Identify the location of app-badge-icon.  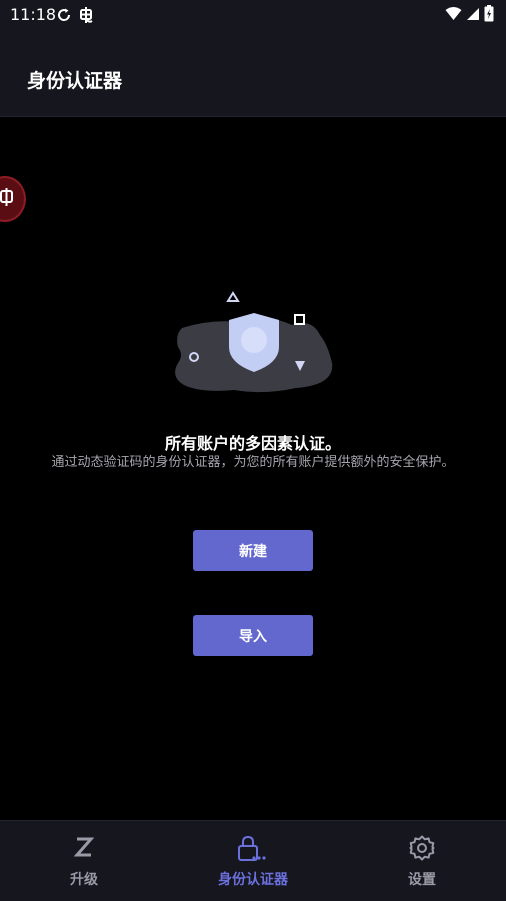
(7, 199).